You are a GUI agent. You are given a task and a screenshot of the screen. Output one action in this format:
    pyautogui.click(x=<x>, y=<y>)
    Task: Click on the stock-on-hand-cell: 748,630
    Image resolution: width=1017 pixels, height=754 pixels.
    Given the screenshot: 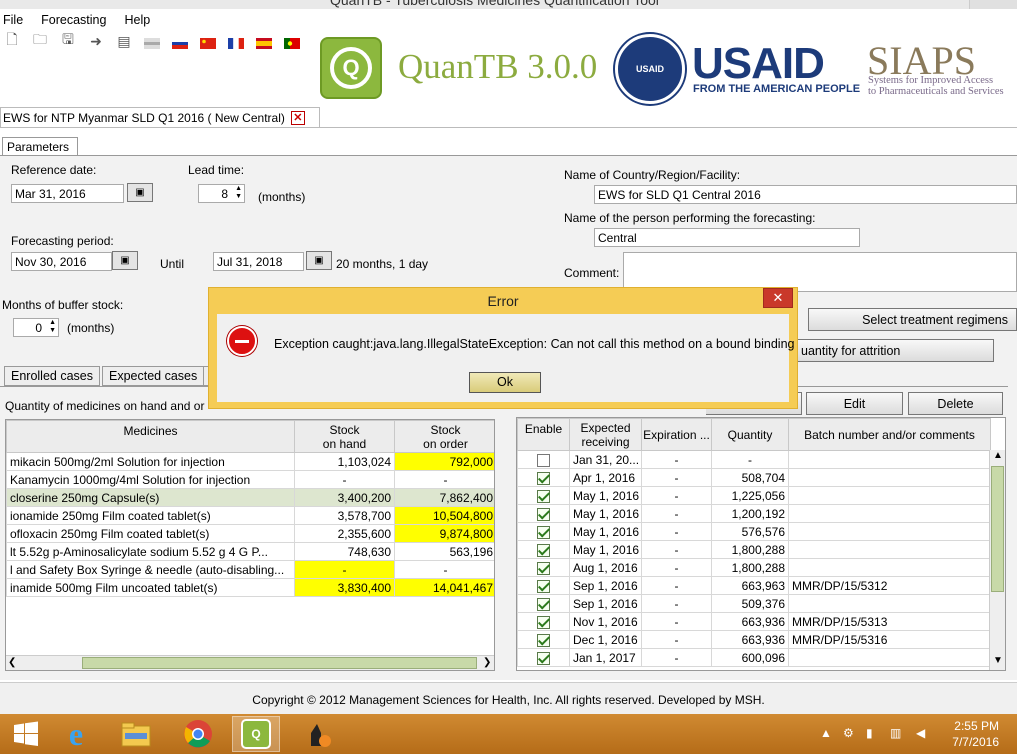 What is the action you would take?
    pyautogui.click(x=344, y=551)
    